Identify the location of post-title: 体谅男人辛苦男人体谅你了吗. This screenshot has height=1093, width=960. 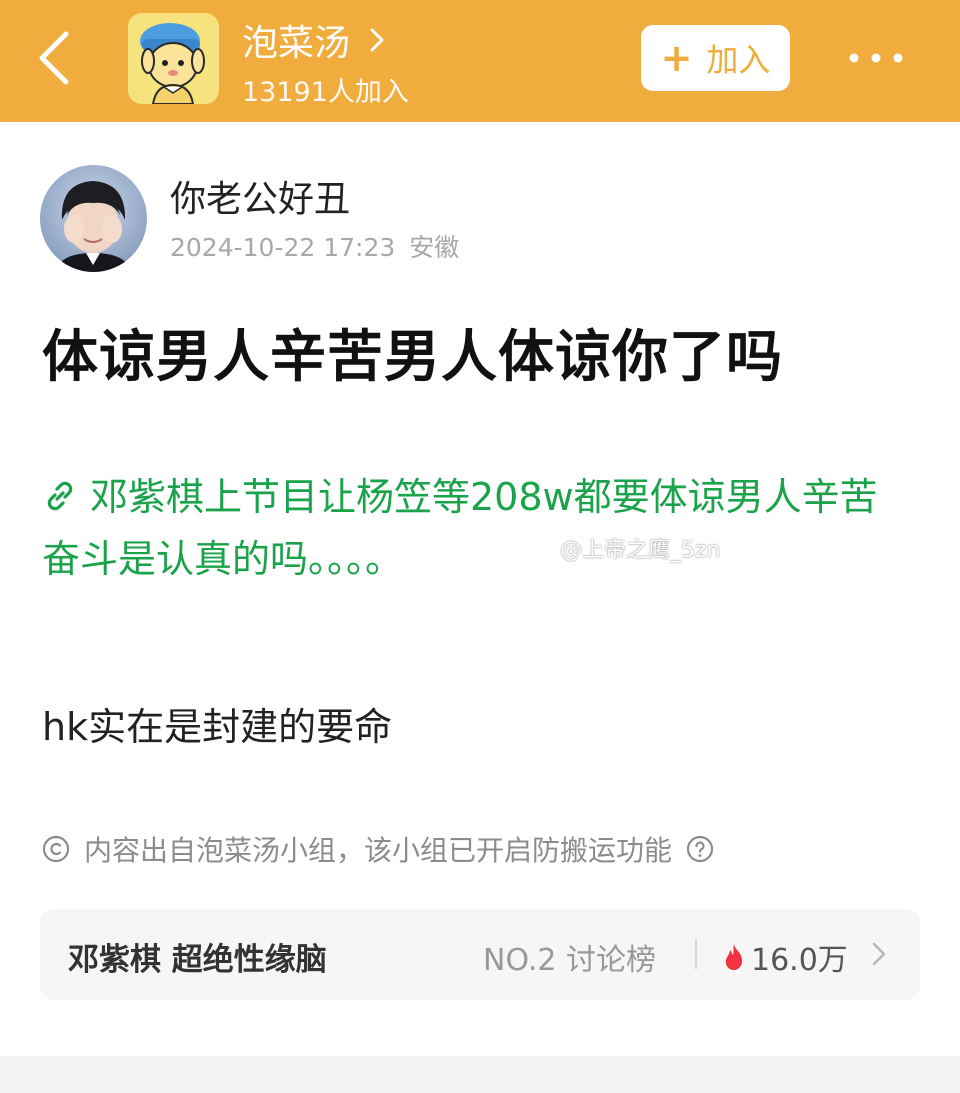
(412, 357).